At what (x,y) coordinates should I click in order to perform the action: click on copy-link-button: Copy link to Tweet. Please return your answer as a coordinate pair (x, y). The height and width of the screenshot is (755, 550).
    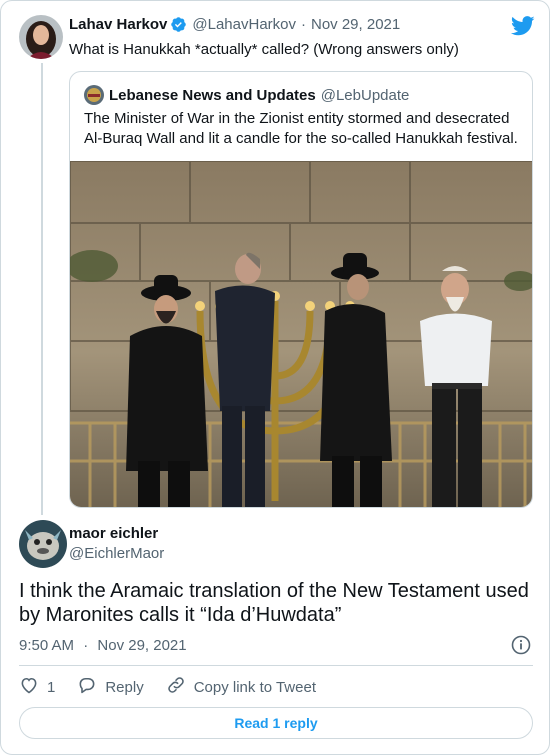
    Looking at the image, I should click on (241, 687).